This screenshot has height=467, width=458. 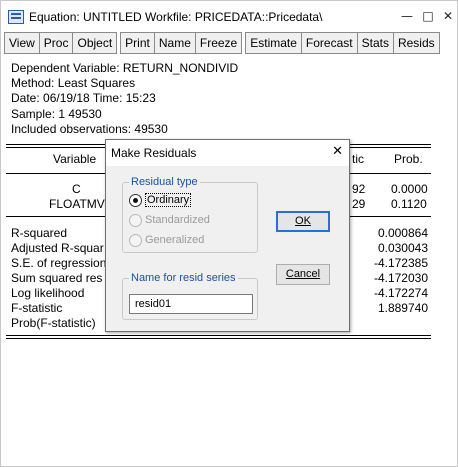 What do you see at coordinates (177, 220) in the screenshot?
I see `radio-standardized-label: Standardized` at bounding box center [177, 220].